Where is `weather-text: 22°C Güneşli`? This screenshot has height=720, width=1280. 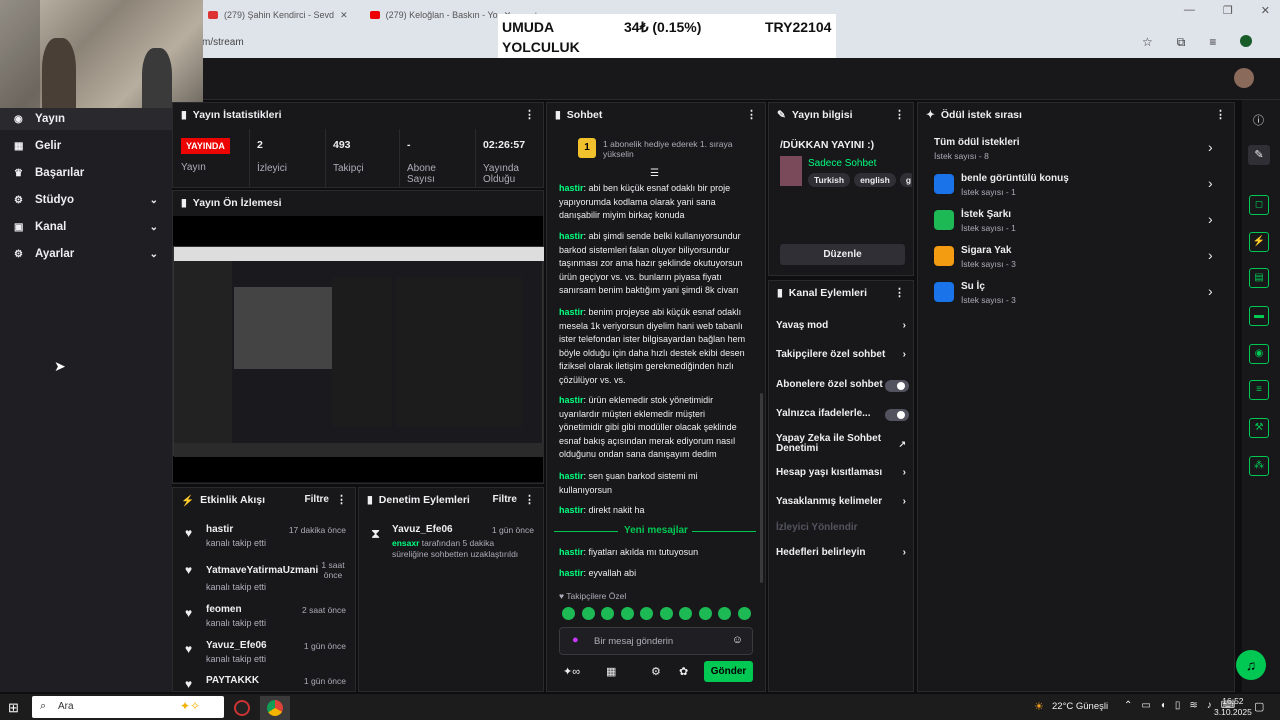 weather-text: 22°C Güneşli is located at coordinates (1080, 706).